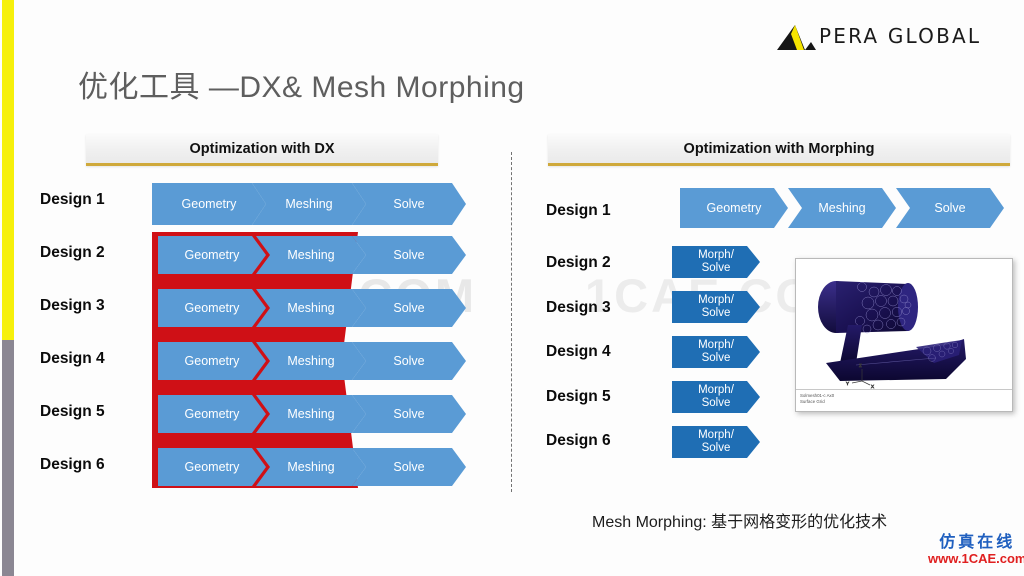  I want to click on left-step-meshing-4: Meshing, so click(311, 361).